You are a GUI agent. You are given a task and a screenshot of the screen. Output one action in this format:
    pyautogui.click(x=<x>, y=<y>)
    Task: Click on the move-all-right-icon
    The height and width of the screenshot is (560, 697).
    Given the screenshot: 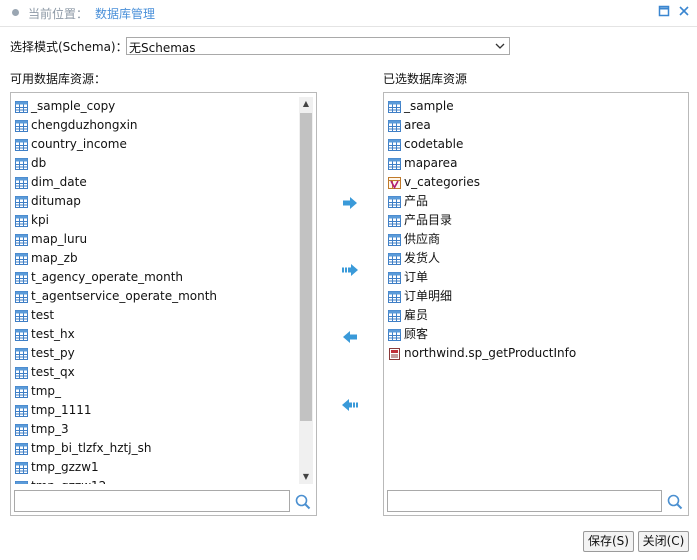 What is the action you would take?
    pyautogui.click(x=350, y=270)
    